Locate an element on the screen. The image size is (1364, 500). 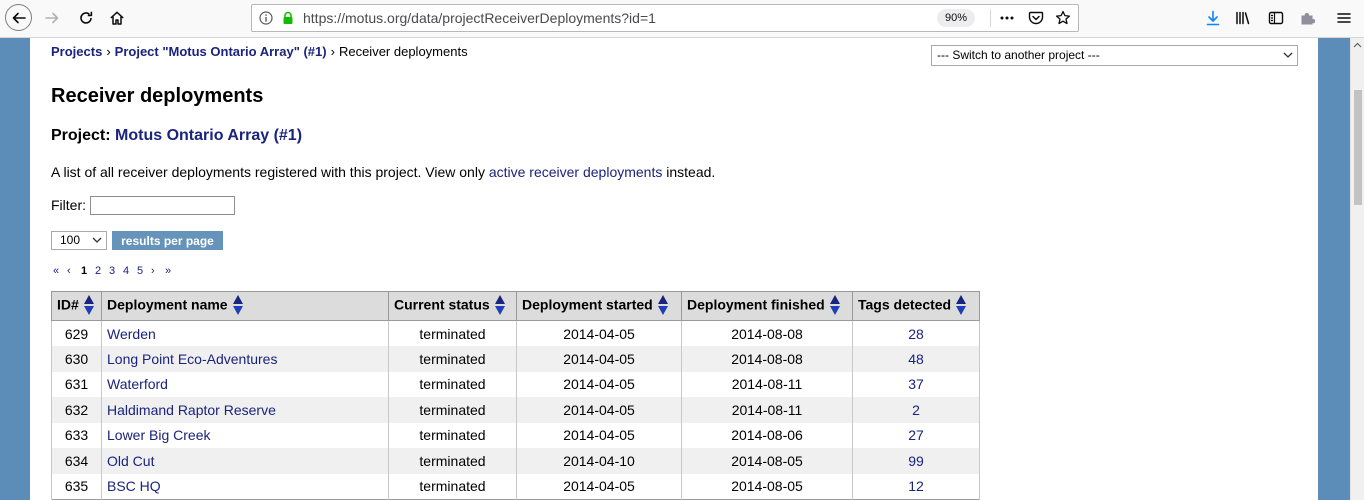
downloads-button is located at coordinates (1213, 18).